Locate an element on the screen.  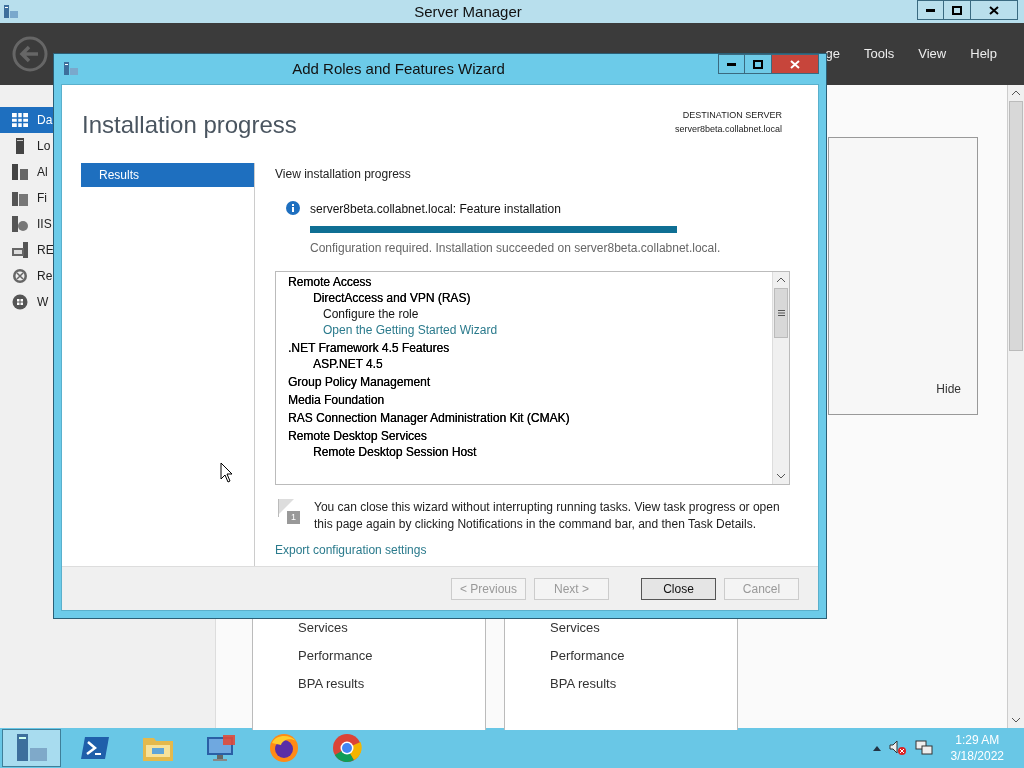
result-item: .NET Framework 4.5 Features is located at coordinates (369, 348).